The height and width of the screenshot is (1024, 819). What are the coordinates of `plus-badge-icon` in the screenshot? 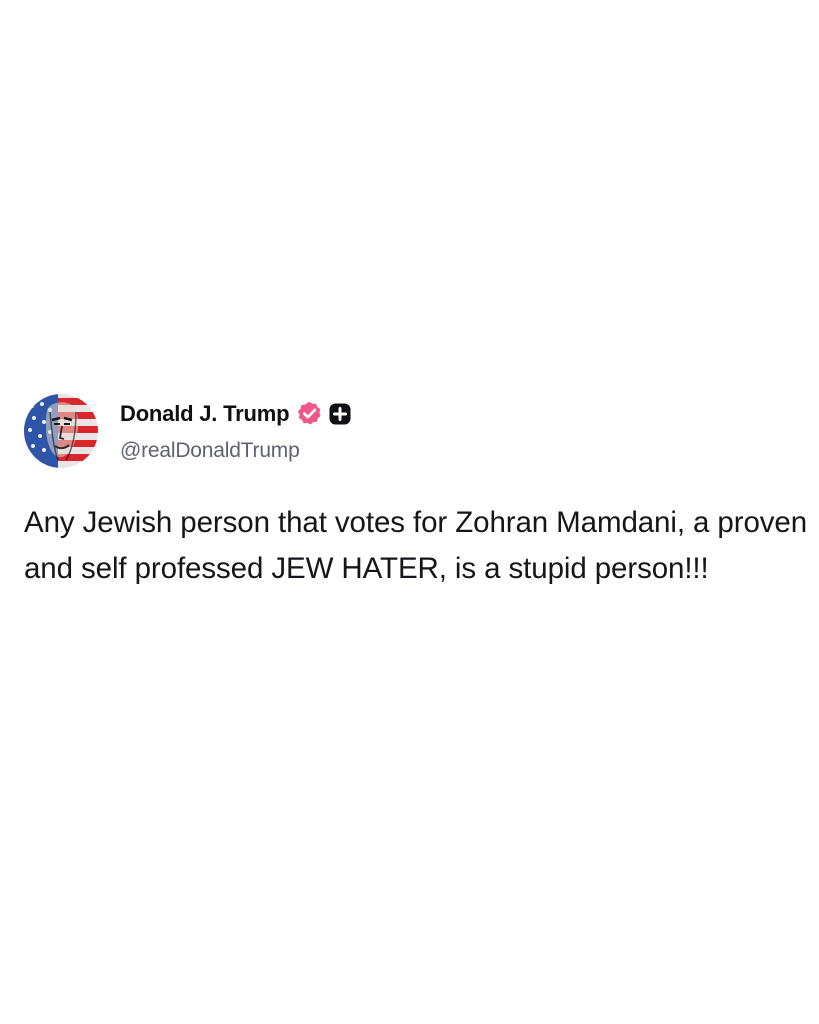 It's located at (340, 414).